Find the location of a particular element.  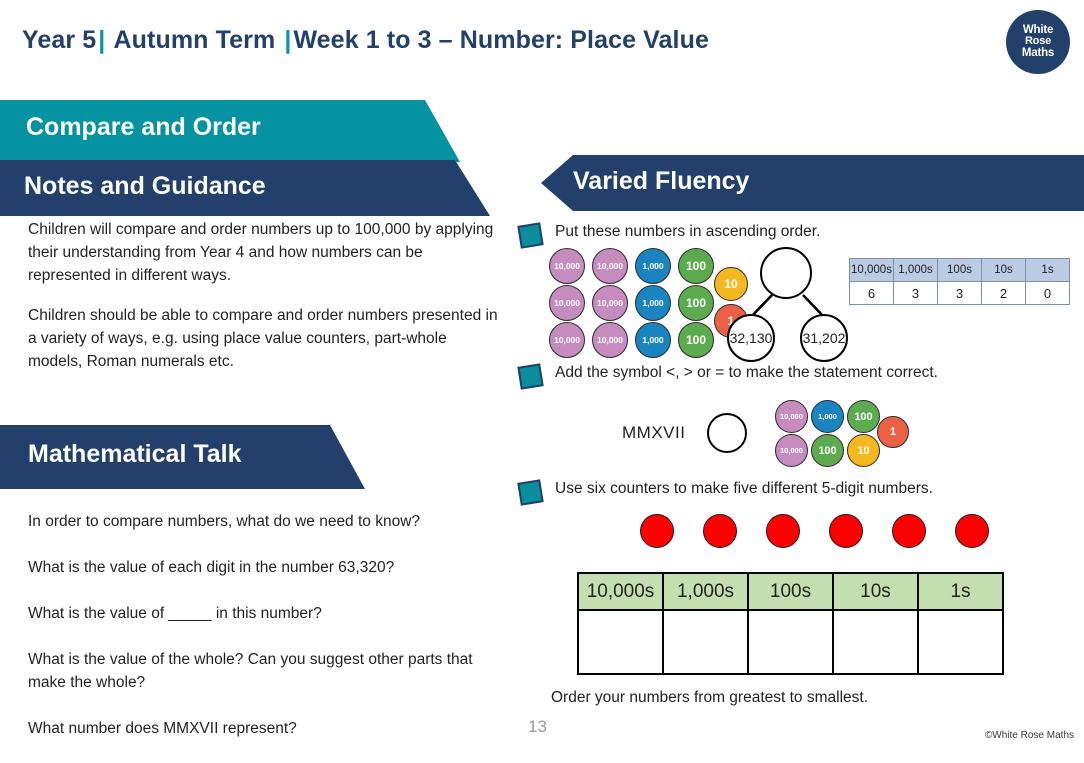

mathematical-talk-banner-label: Mathematical Talk is located at coordinates (135, 454).